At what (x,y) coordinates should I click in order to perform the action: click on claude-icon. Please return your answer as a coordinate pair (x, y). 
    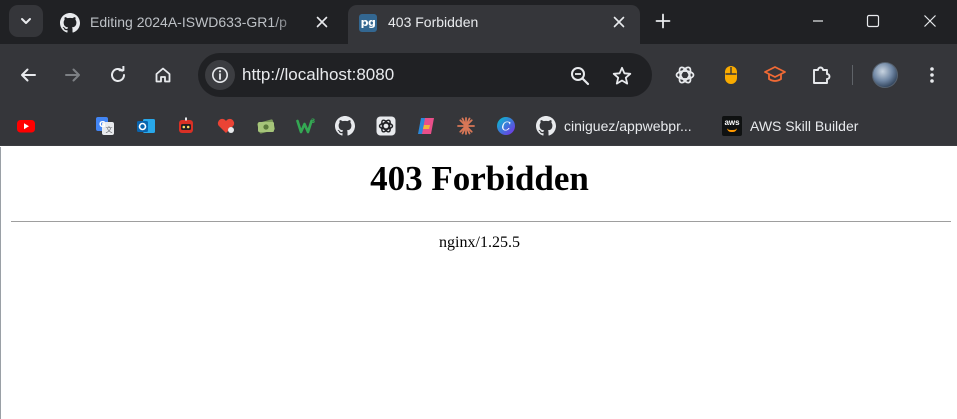
    Looking at the image, I should click on (466, 126).